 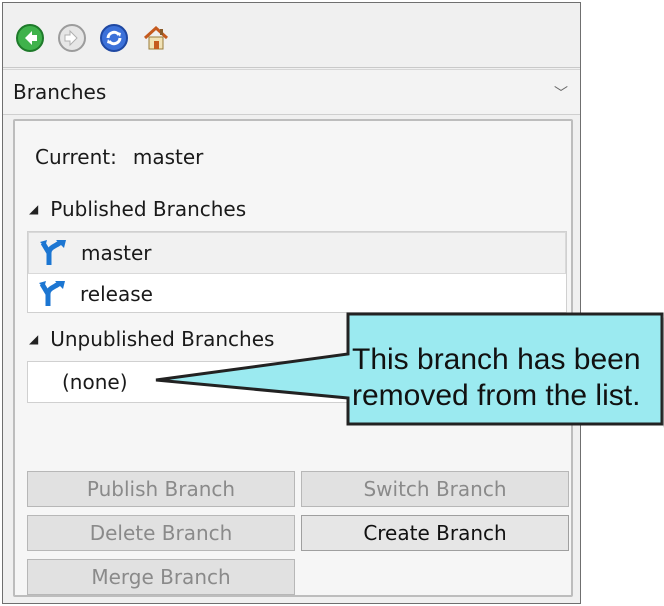 What do you see at coordinates (30, 38) in the screenshot?
I see `back-icon` at bounding box center [30, 38].